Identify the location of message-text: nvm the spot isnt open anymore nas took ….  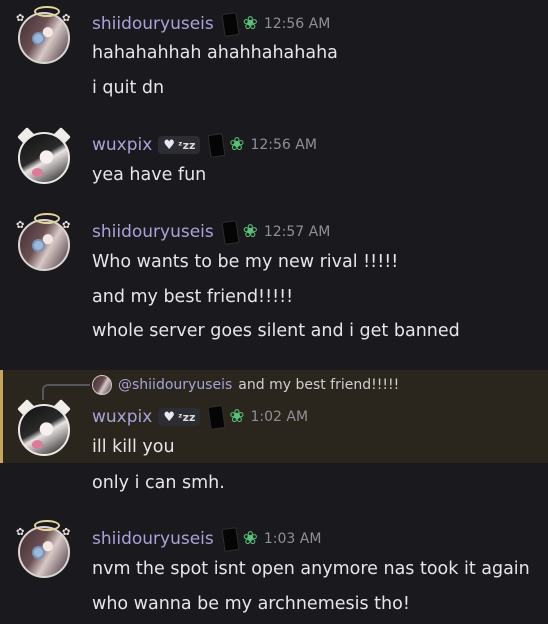
(311, 569).